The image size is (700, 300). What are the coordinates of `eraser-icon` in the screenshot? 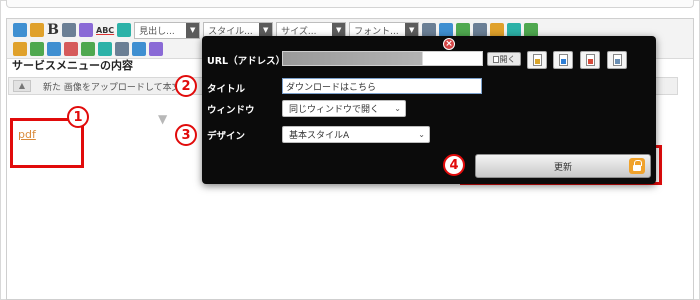 It's located at (69, 30).